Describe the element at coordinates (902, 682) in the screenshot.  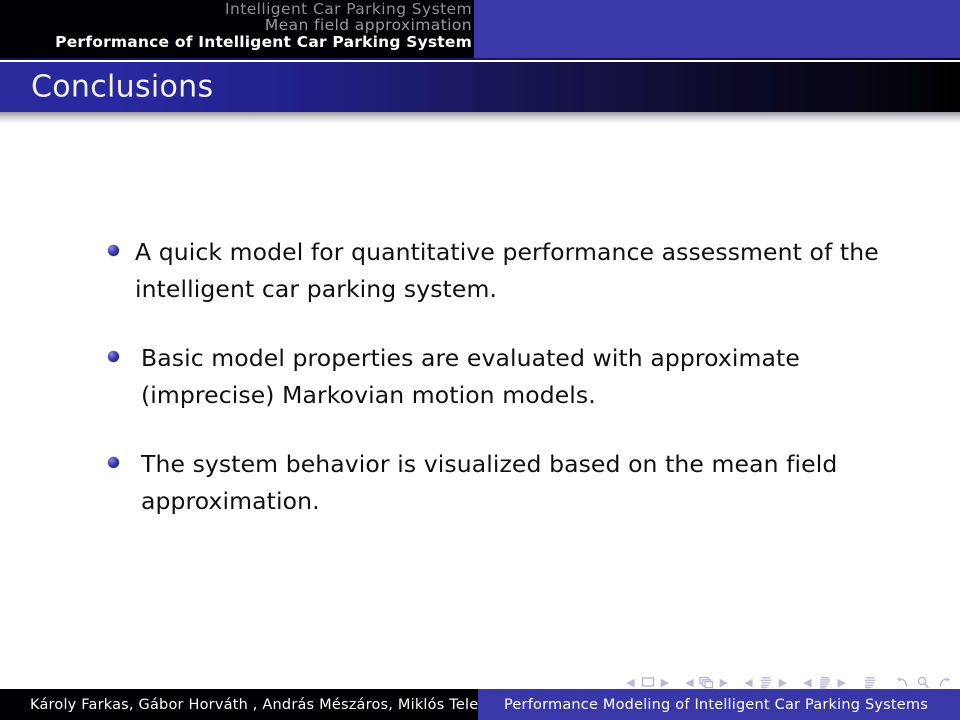
I see `back-arrow-icon` at that location.